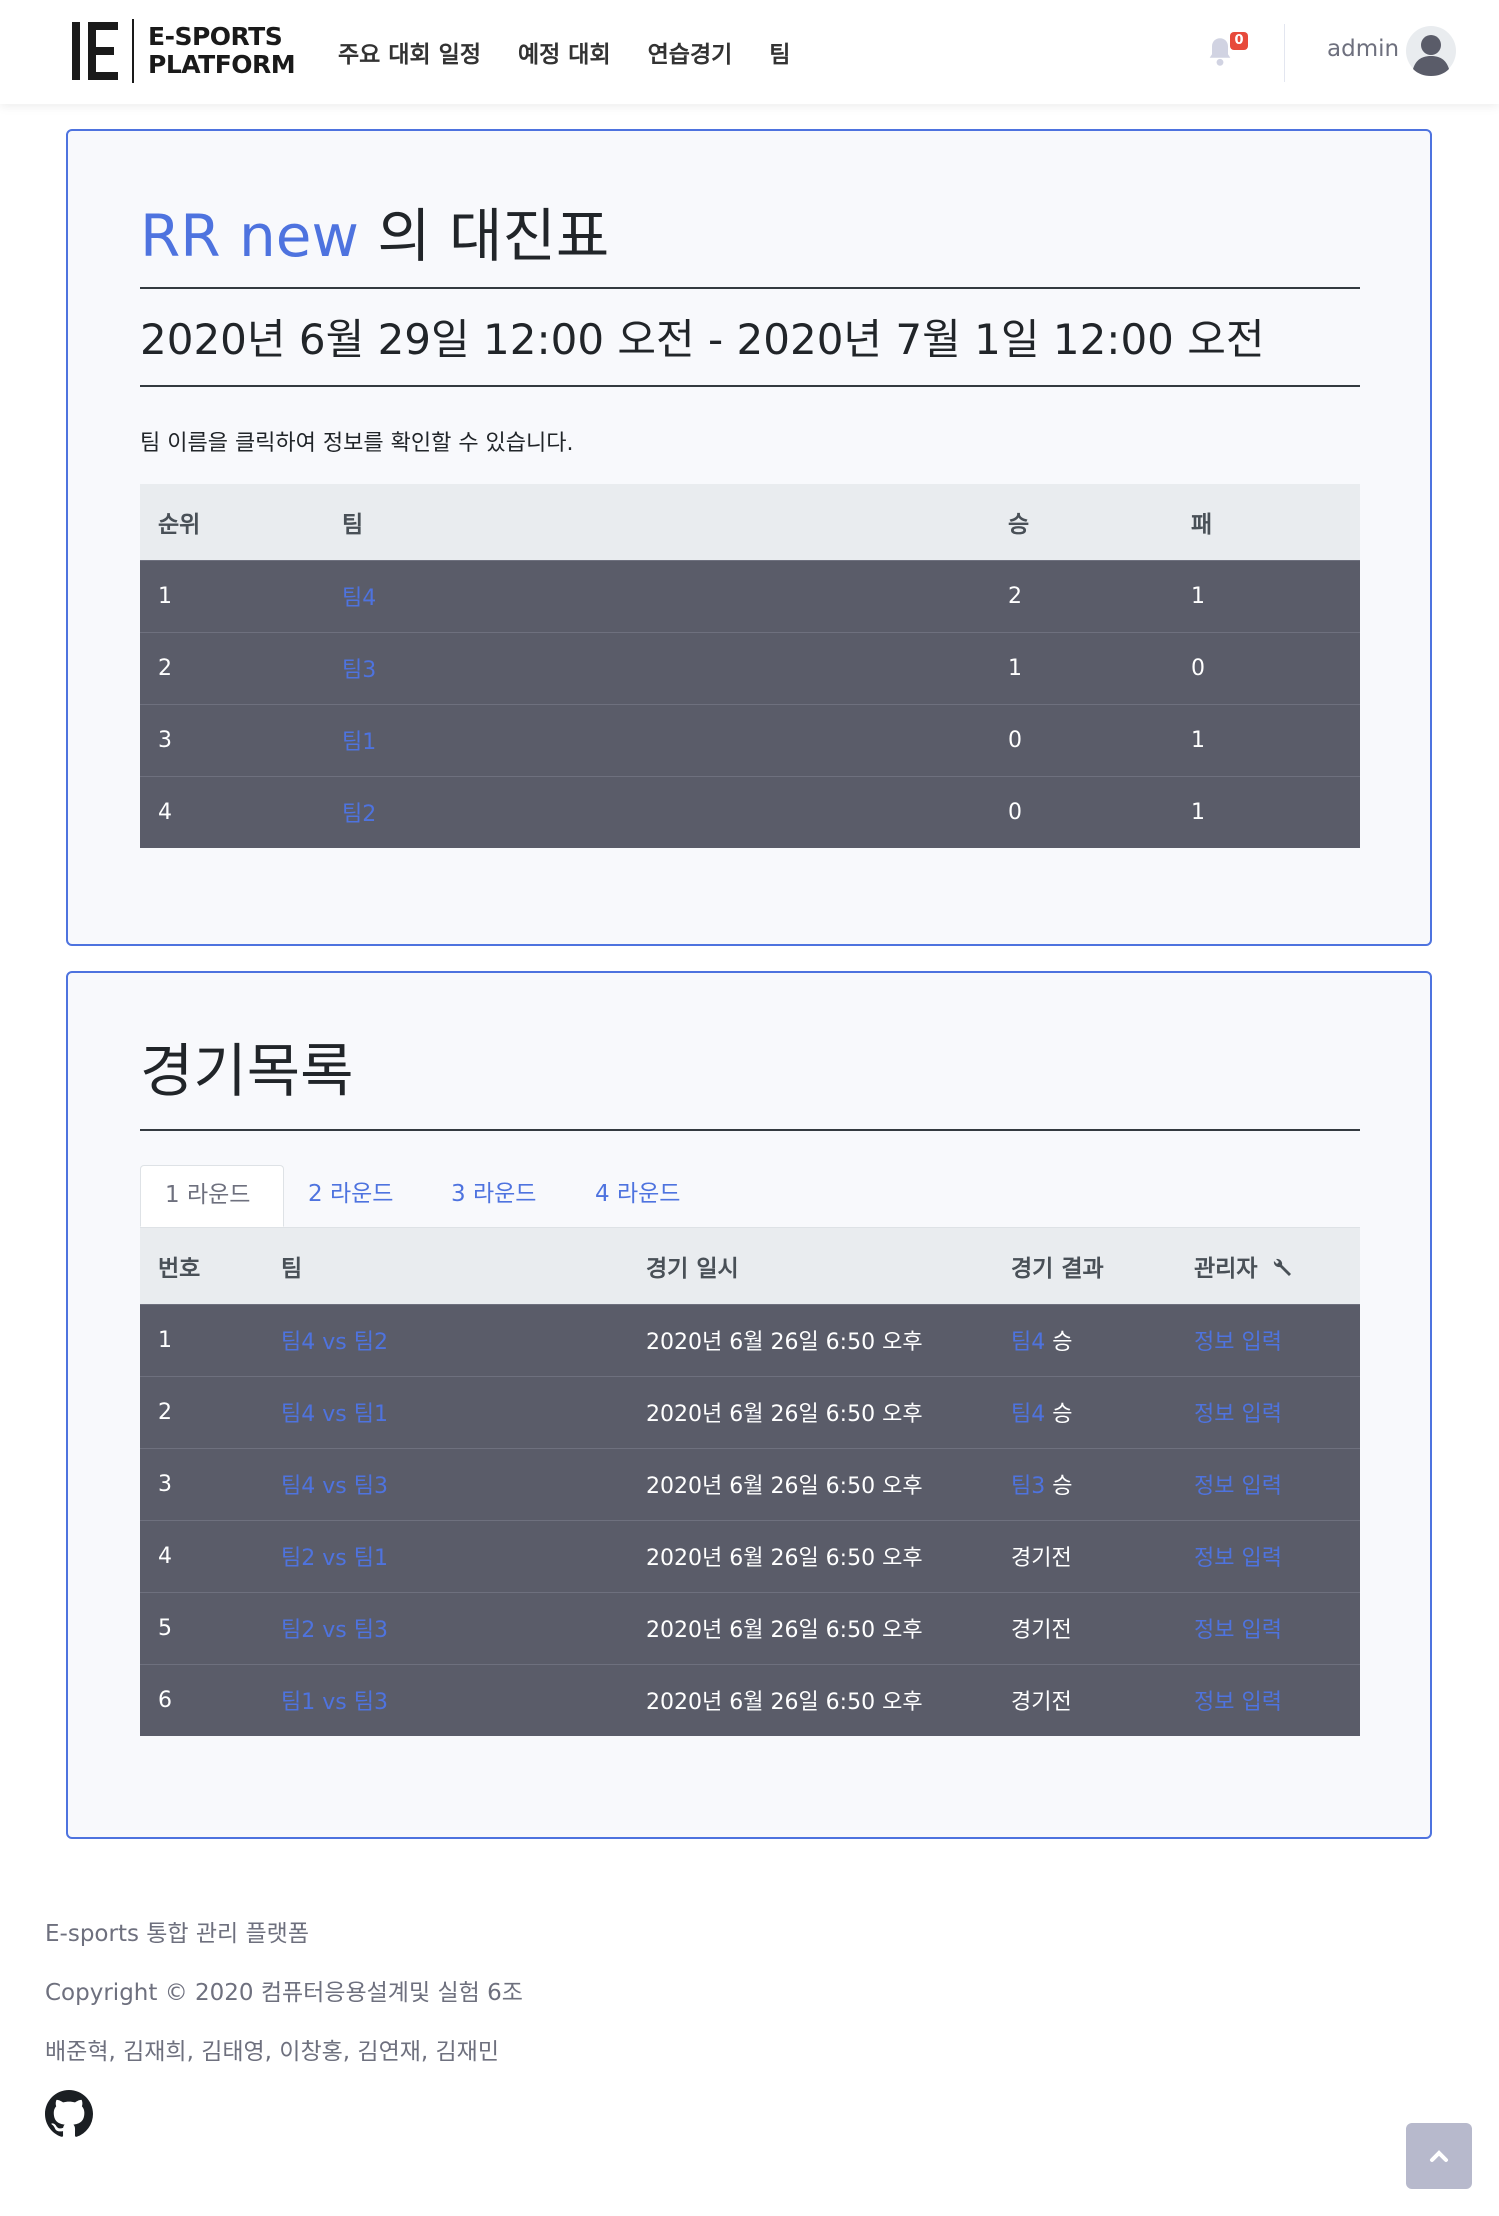  What do you see at coordinates (222, 64) in the screenshot?
I see `logo-line-2: PLATFORM` at bounding box center [222, 64].